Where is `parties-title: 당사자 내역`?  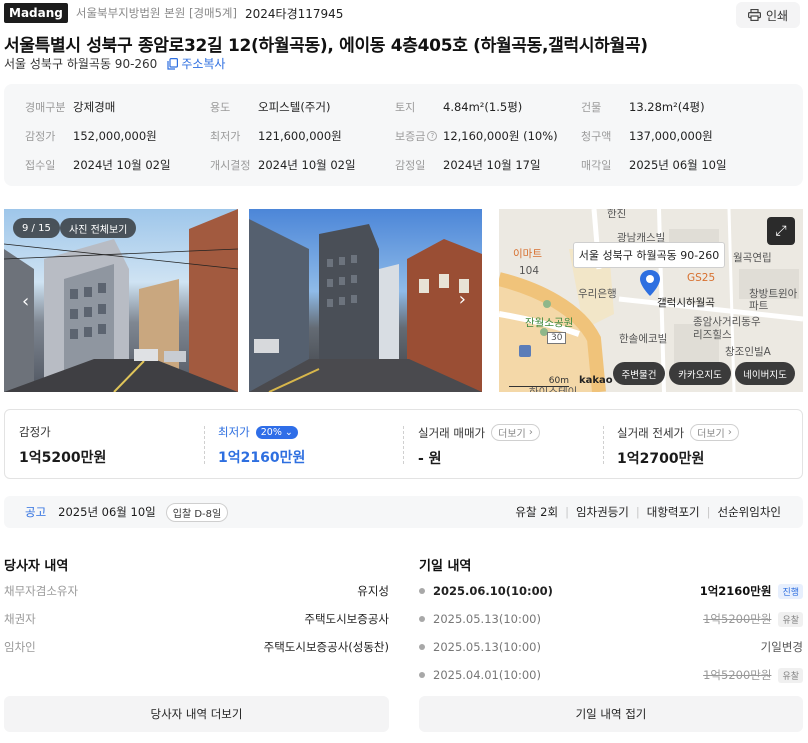
parties-title: 당사자 내역 is located at coordinates (36, 566).